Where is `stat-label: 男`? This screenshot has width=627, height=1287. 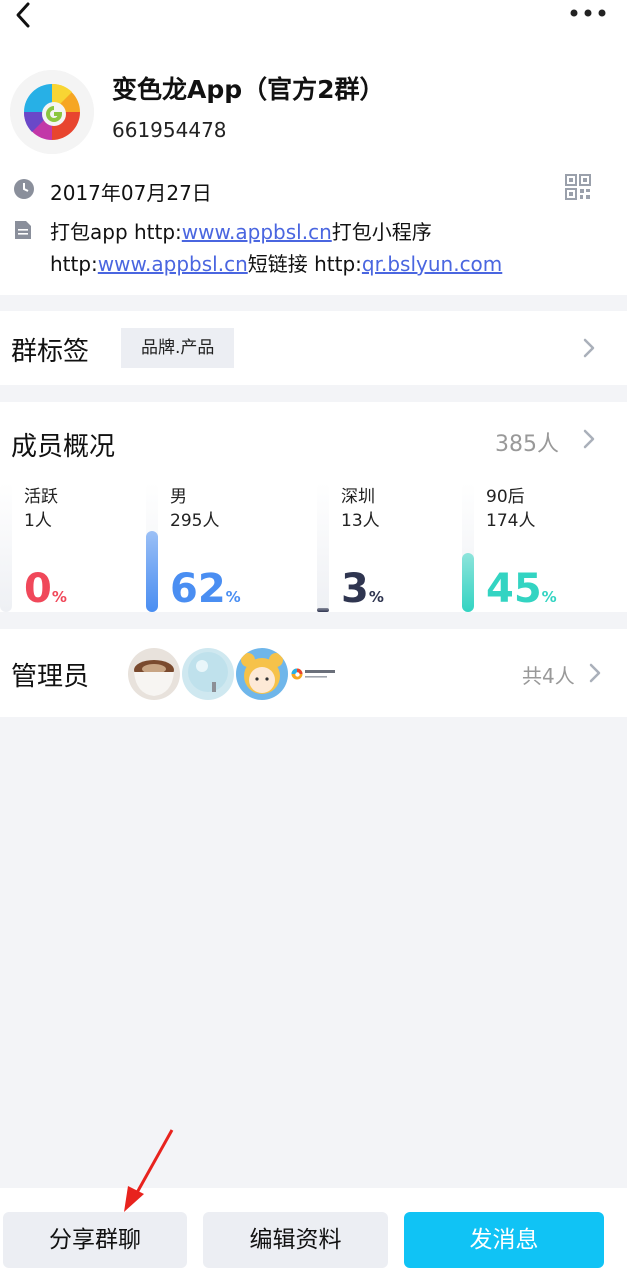 stat-label: 男 is located at coordinates (178, 497).